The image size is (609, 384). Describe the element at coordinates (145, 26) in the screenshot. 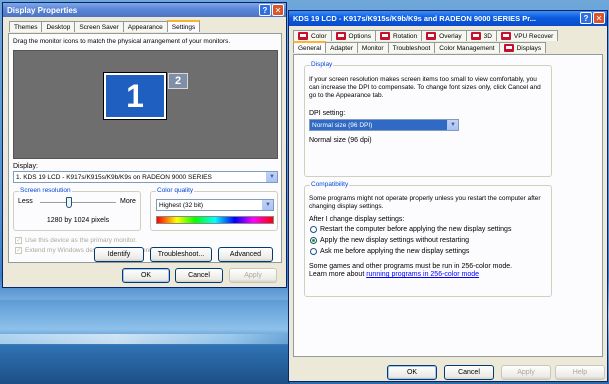

I see `tab-appearance: Appearance` at that location.